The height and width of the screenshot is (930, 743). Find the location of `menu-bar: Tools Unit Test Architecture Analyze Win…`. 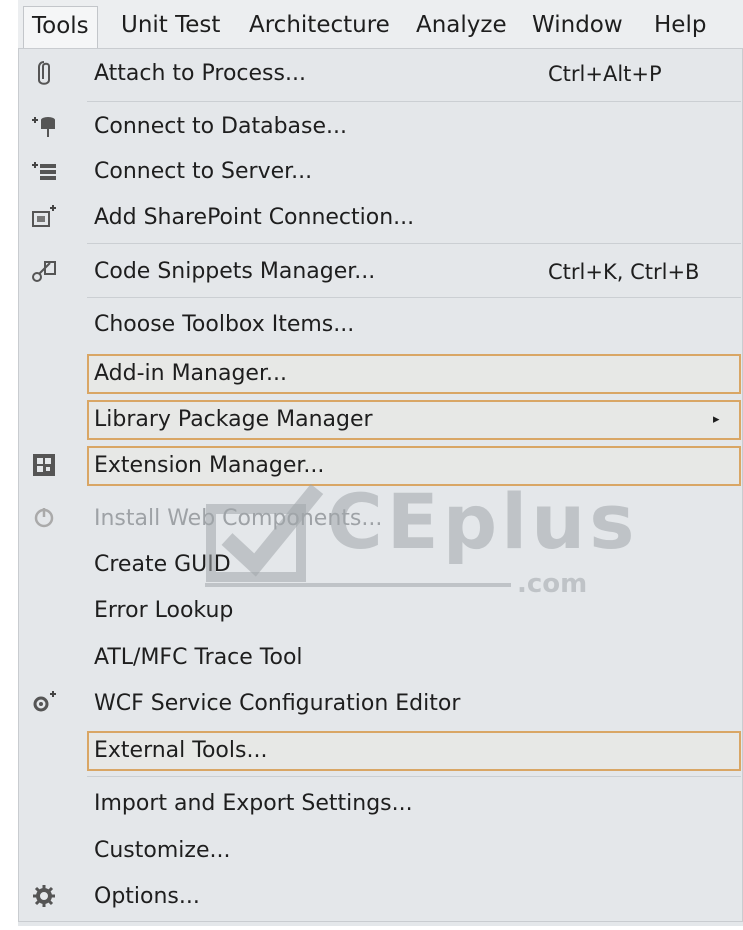

menu-bar: Tools Unit Test Architecture Analyze Win… is located at coordinates (380, 24).